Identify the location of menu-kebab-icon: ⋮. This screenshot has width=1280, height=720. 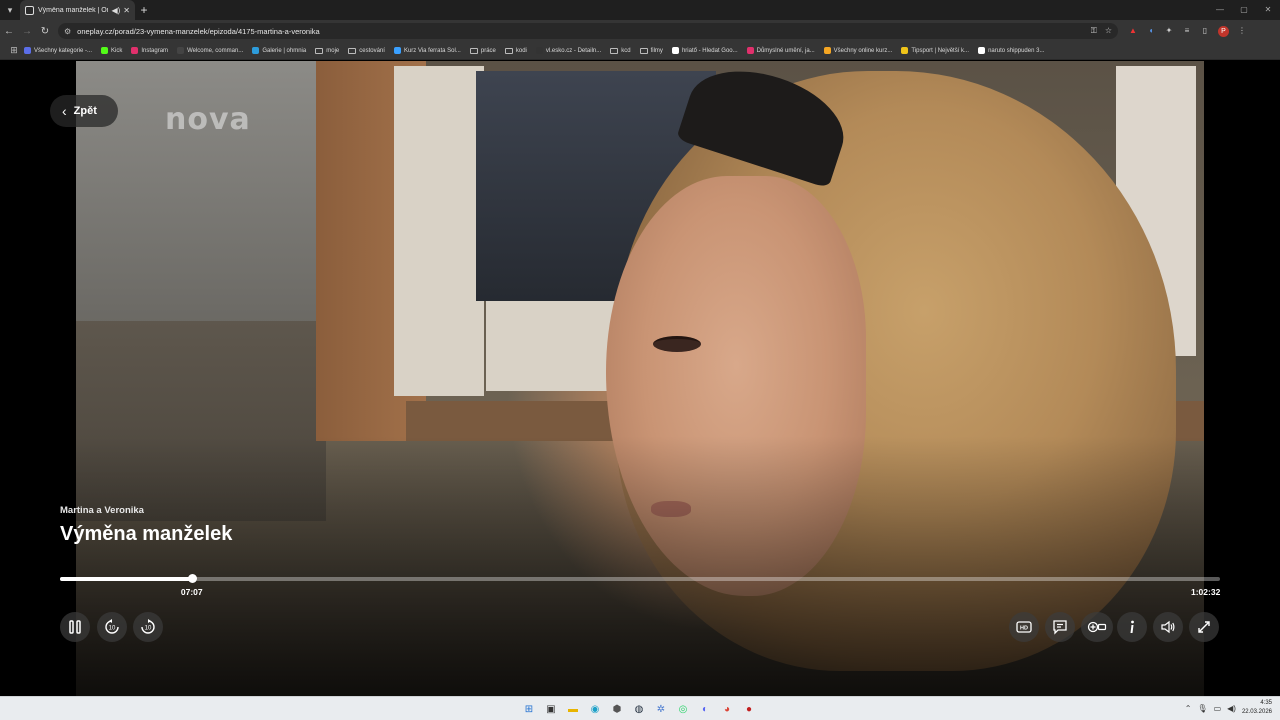
(1242, 31).